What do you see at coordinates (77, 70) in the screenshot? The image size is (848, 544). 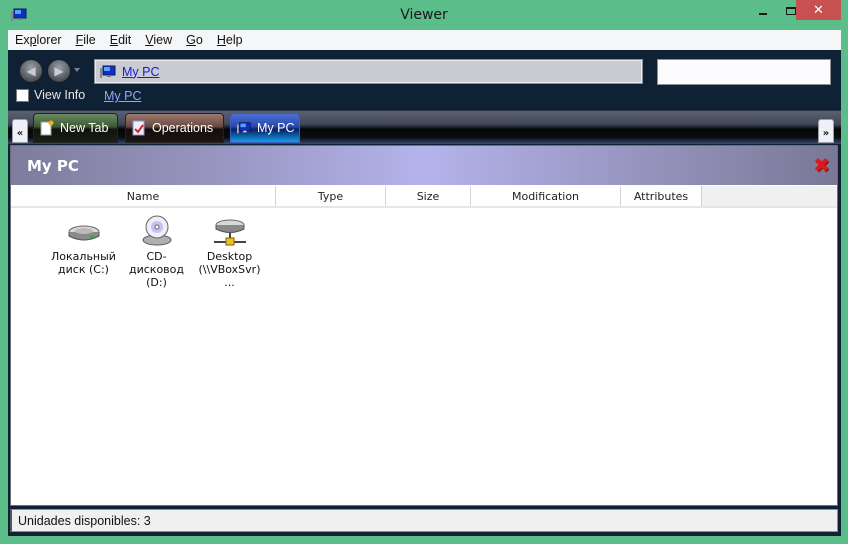 I see `history-dropdown-icon` at bounding box center [77, 70].